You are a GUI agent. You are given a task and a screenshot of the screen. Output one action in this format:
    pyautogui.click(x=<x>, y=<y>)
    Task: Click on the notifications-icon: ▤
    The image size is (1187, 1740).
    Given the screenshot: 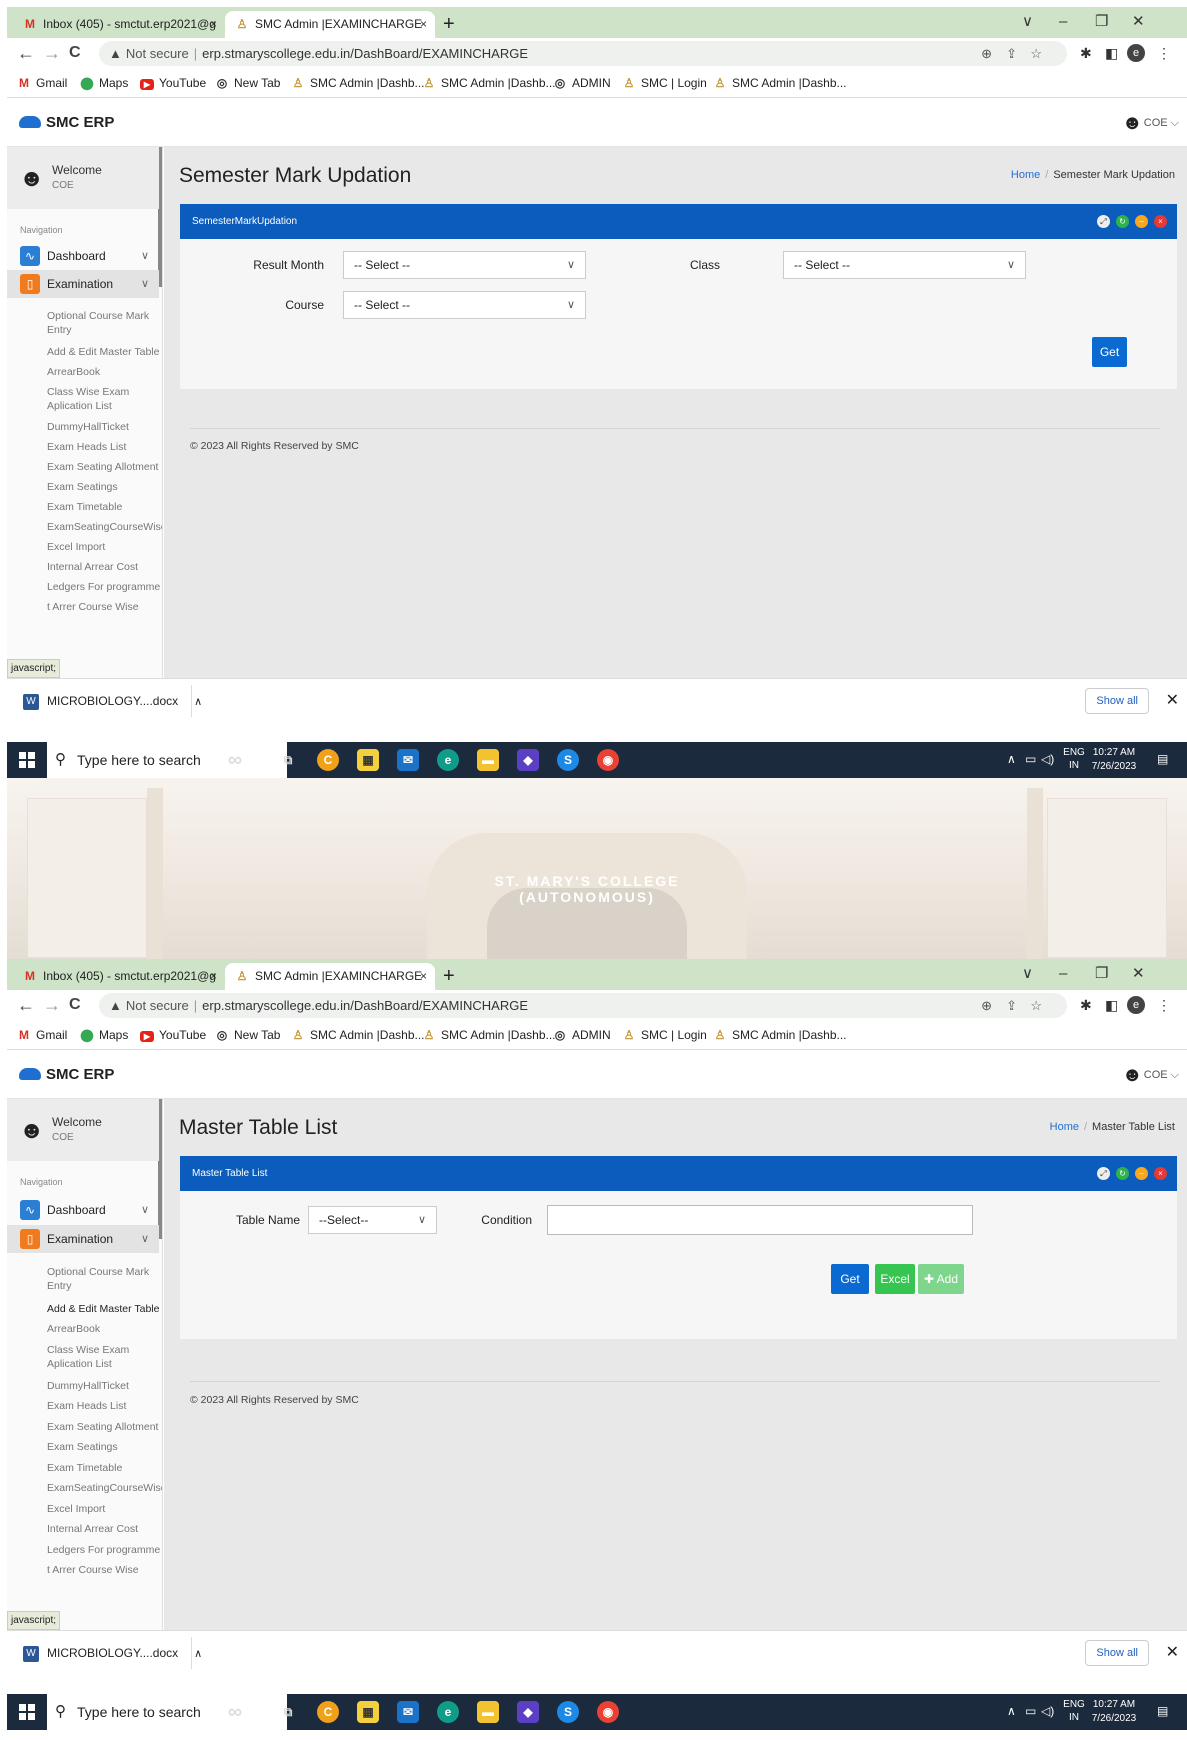 What is the action you would take?
    pyautogui.click(x=1162, y=759)
    